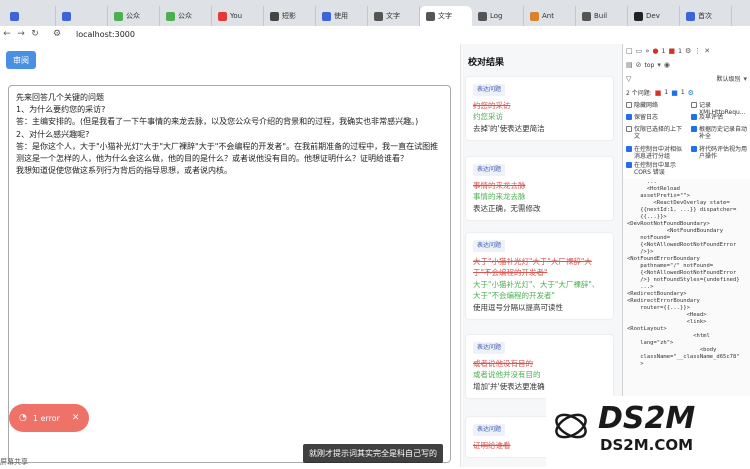  I want to click on tab-label: 首次, so click(705, 16).